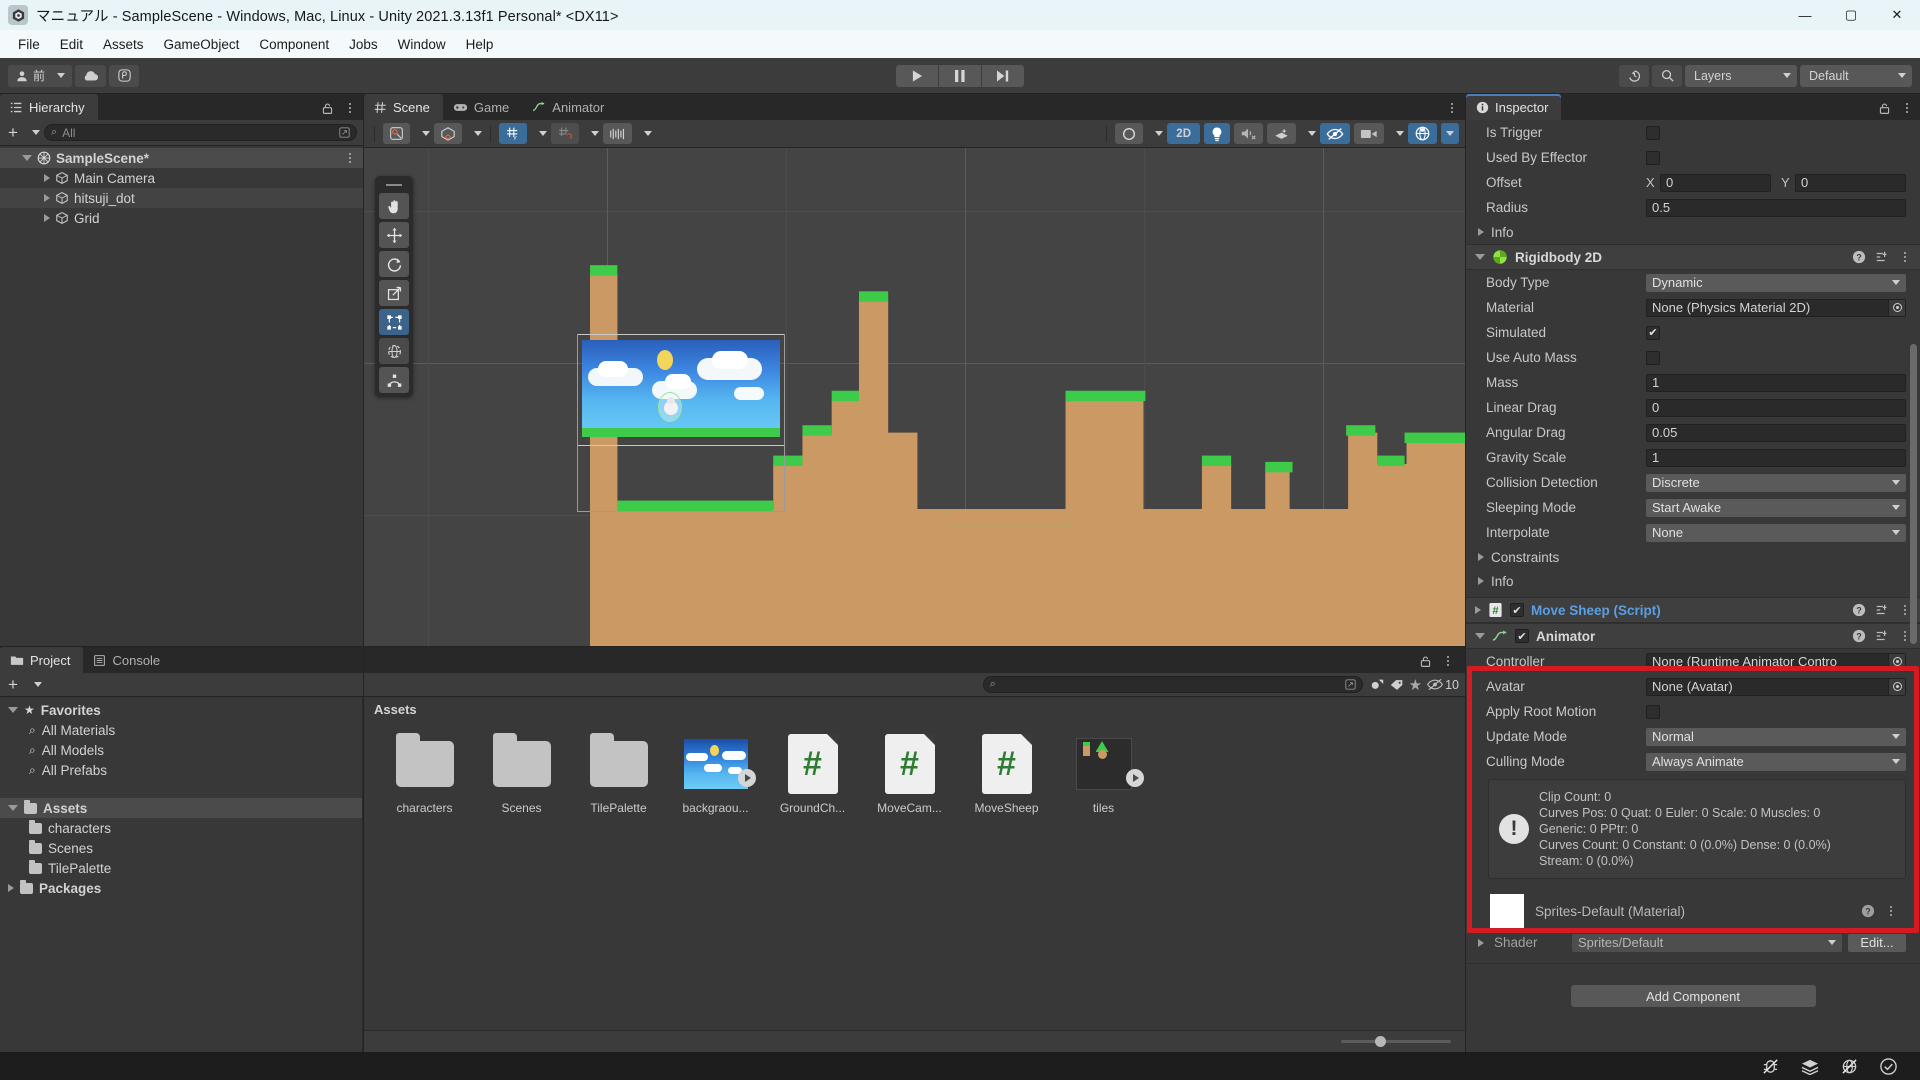  What do you see at coordinates (181, 158) in the screenshot?
I see `hierarchy-item-samplescene: SampleScene*` at bounding box center [181, 158].